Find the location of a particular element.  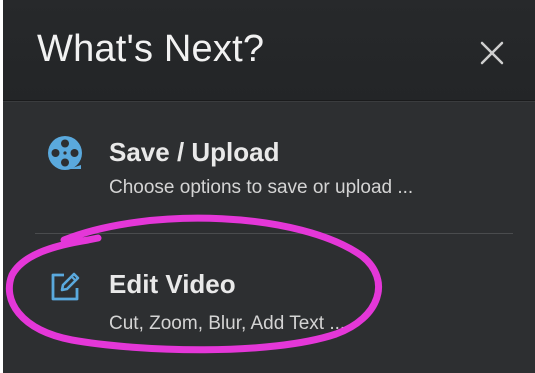

close-icon is located at coordinates (492, 53).